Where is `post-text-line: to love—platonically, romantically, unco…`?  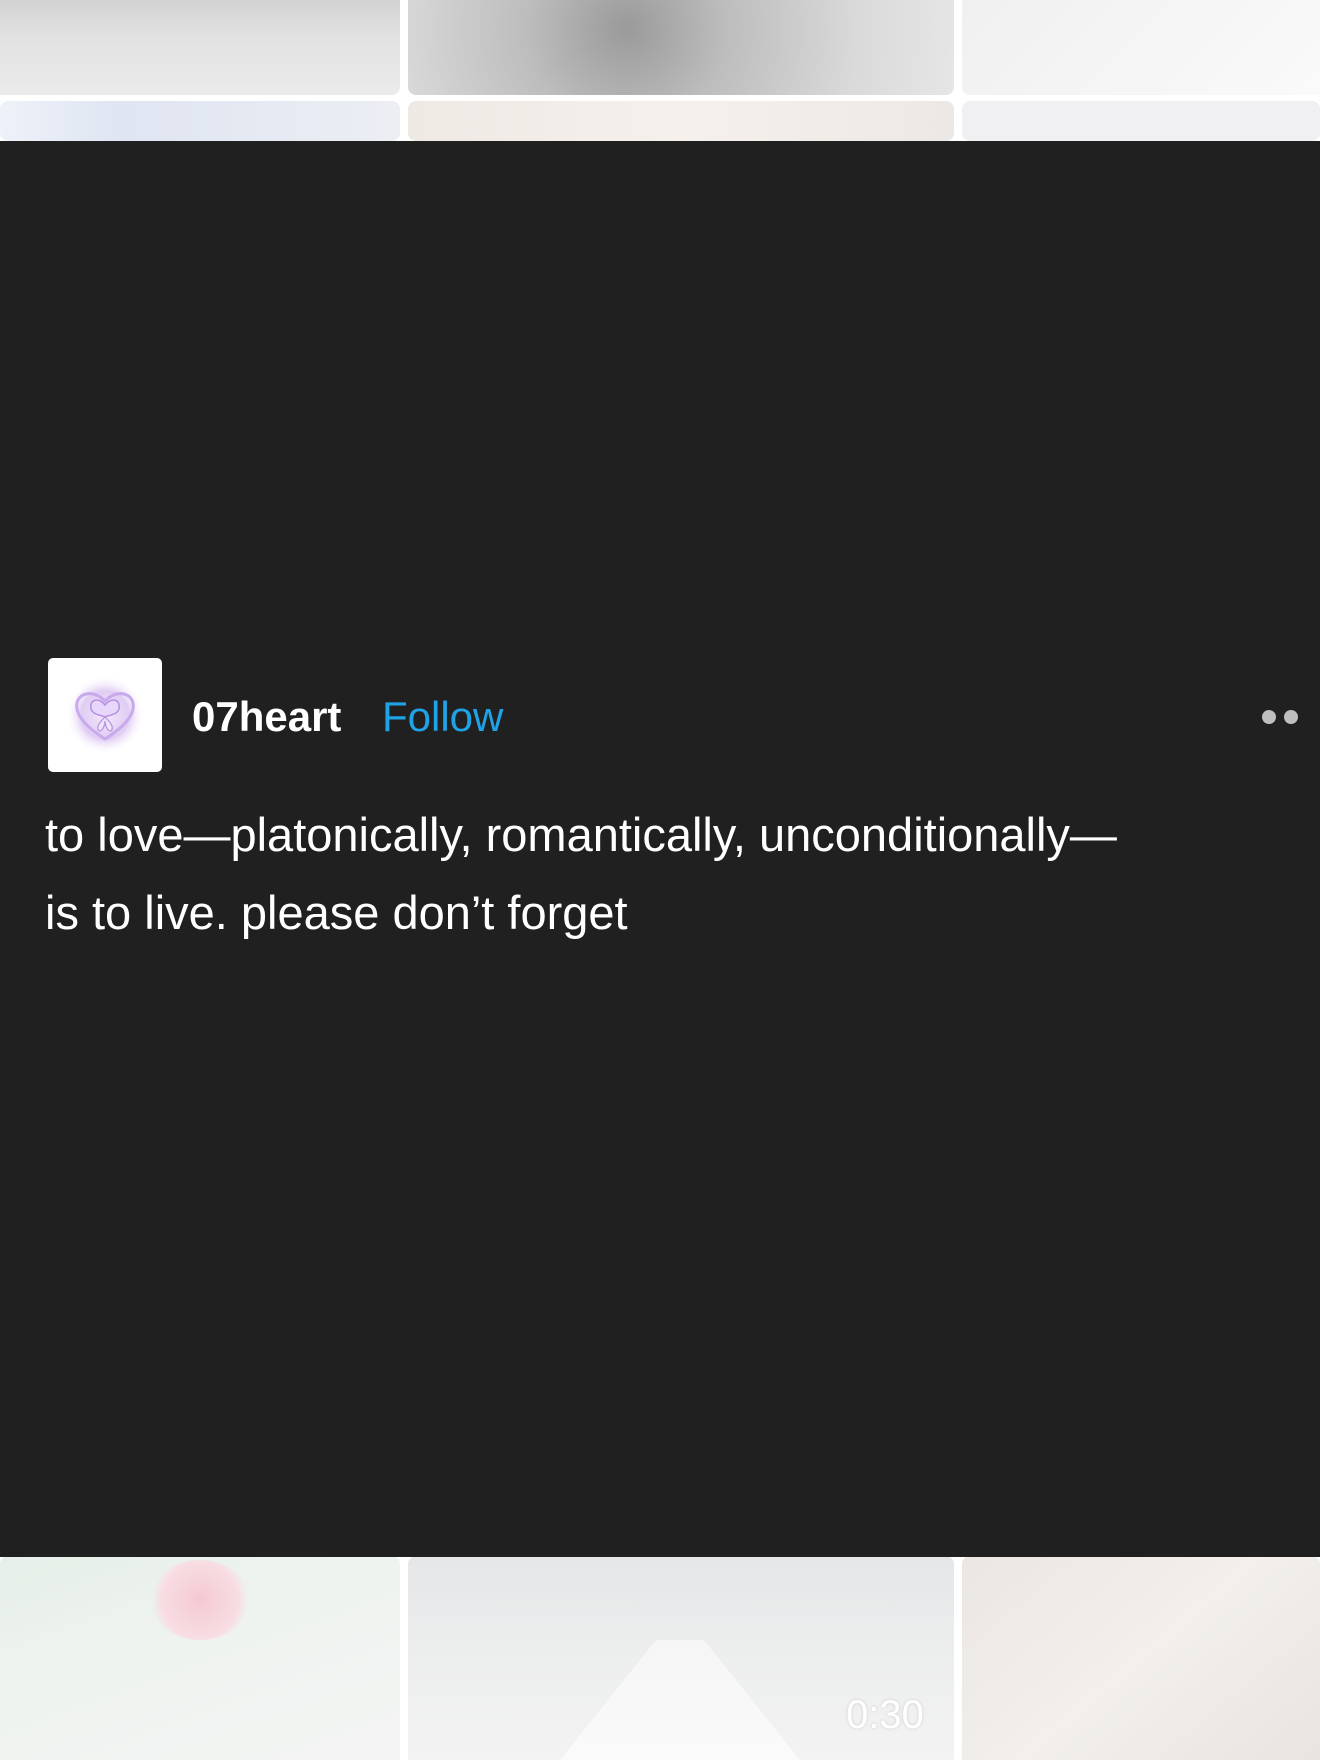 post-text-line: to love—platonically, romantically, unco… is located at coordinates (581, 834).